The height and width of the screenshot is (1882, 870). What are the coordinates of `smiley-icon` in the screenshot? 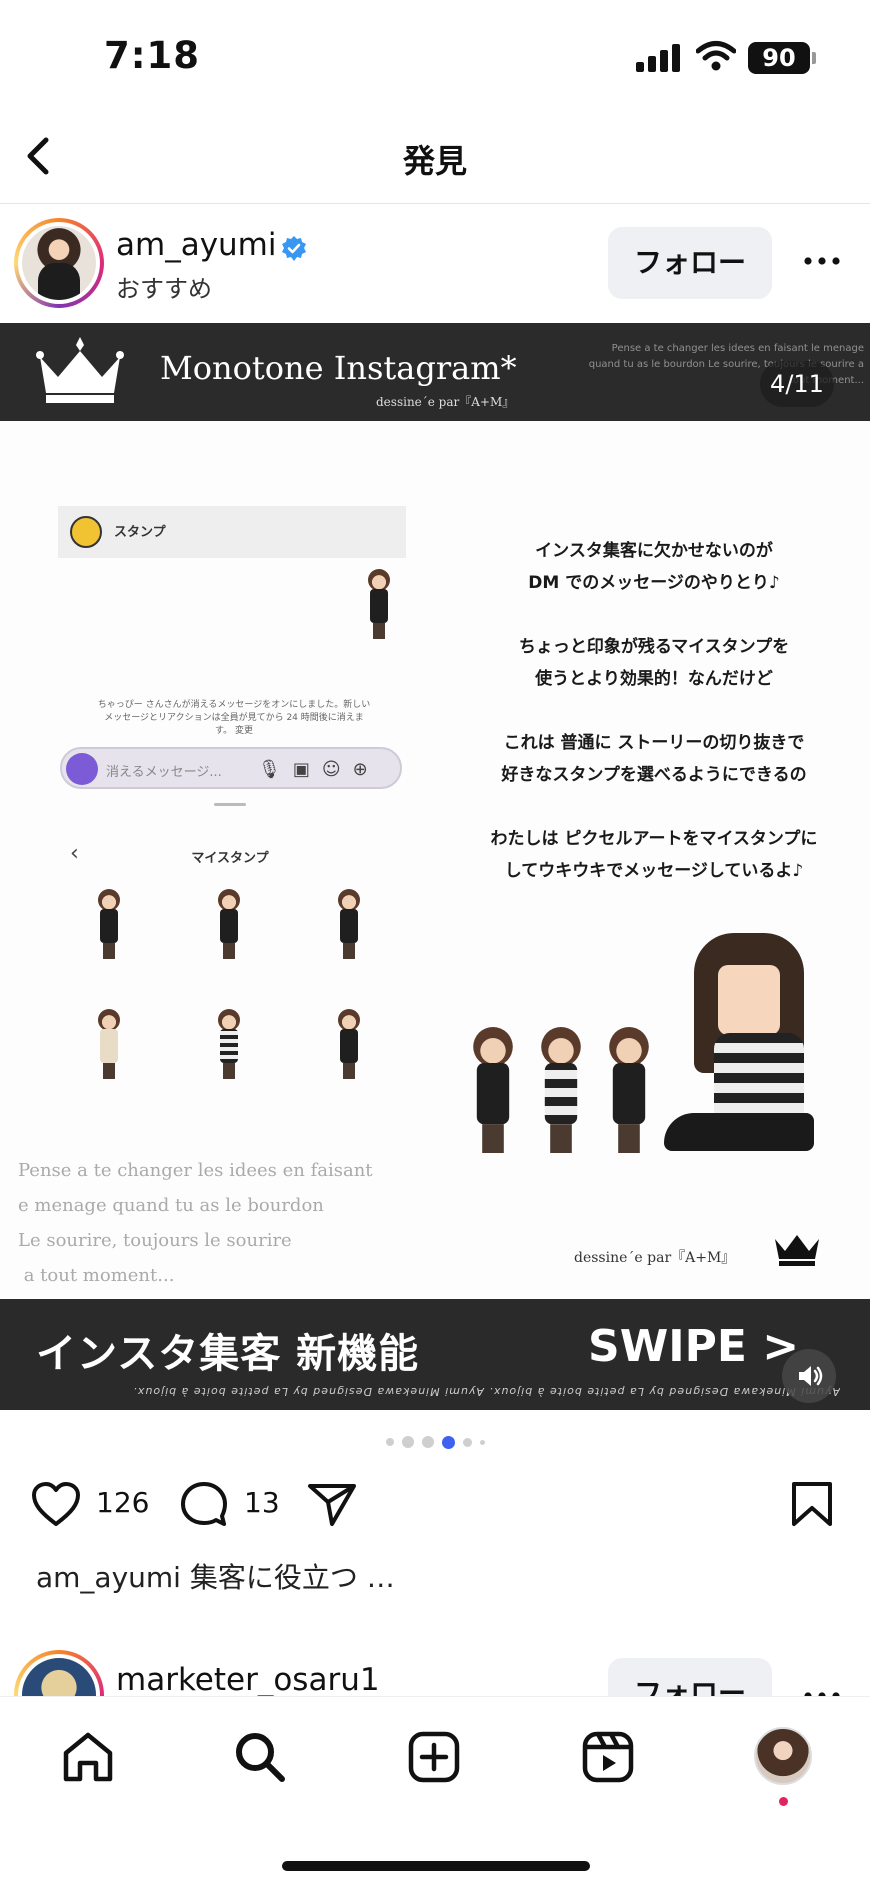 It's located at (86, 532).